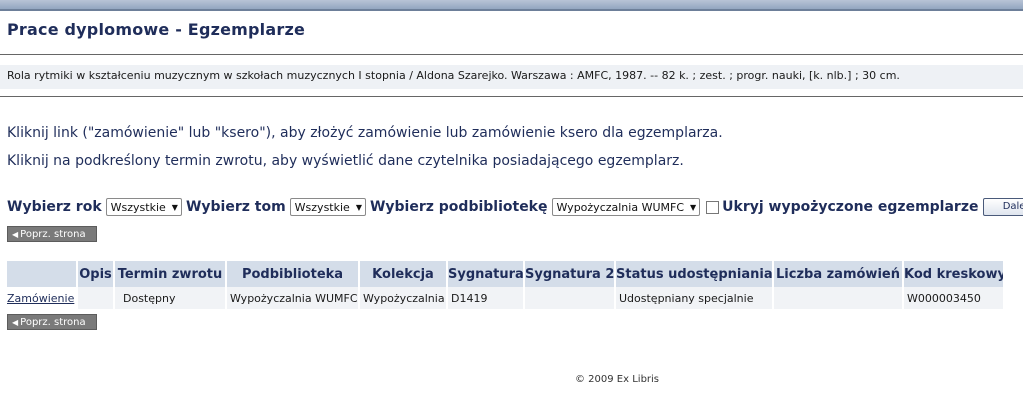 This screenshot has height=411, width=1023. I want to click on divider-bottom, so click(511, 96).